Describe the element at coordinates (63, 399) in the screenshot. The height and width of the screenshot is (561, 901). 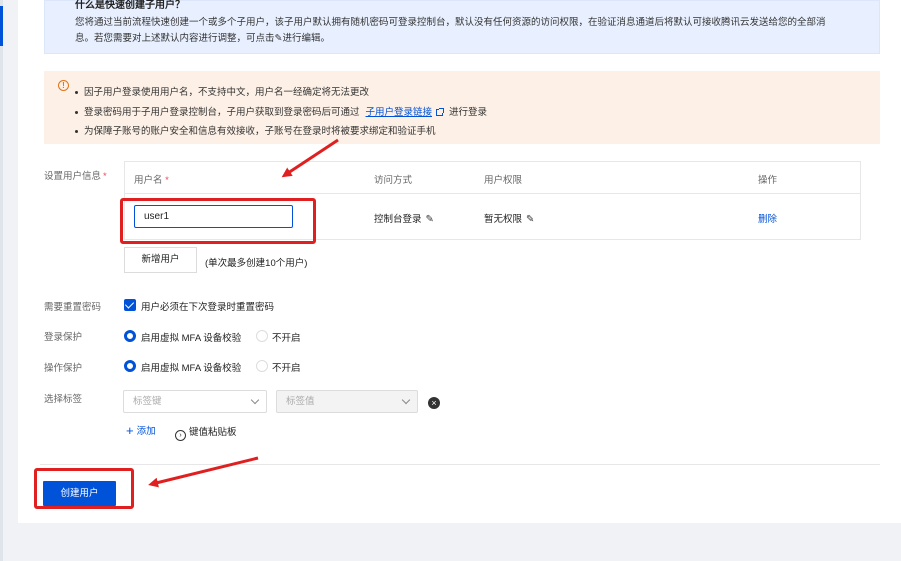
I see `tag-label: 选择标签` at that location.